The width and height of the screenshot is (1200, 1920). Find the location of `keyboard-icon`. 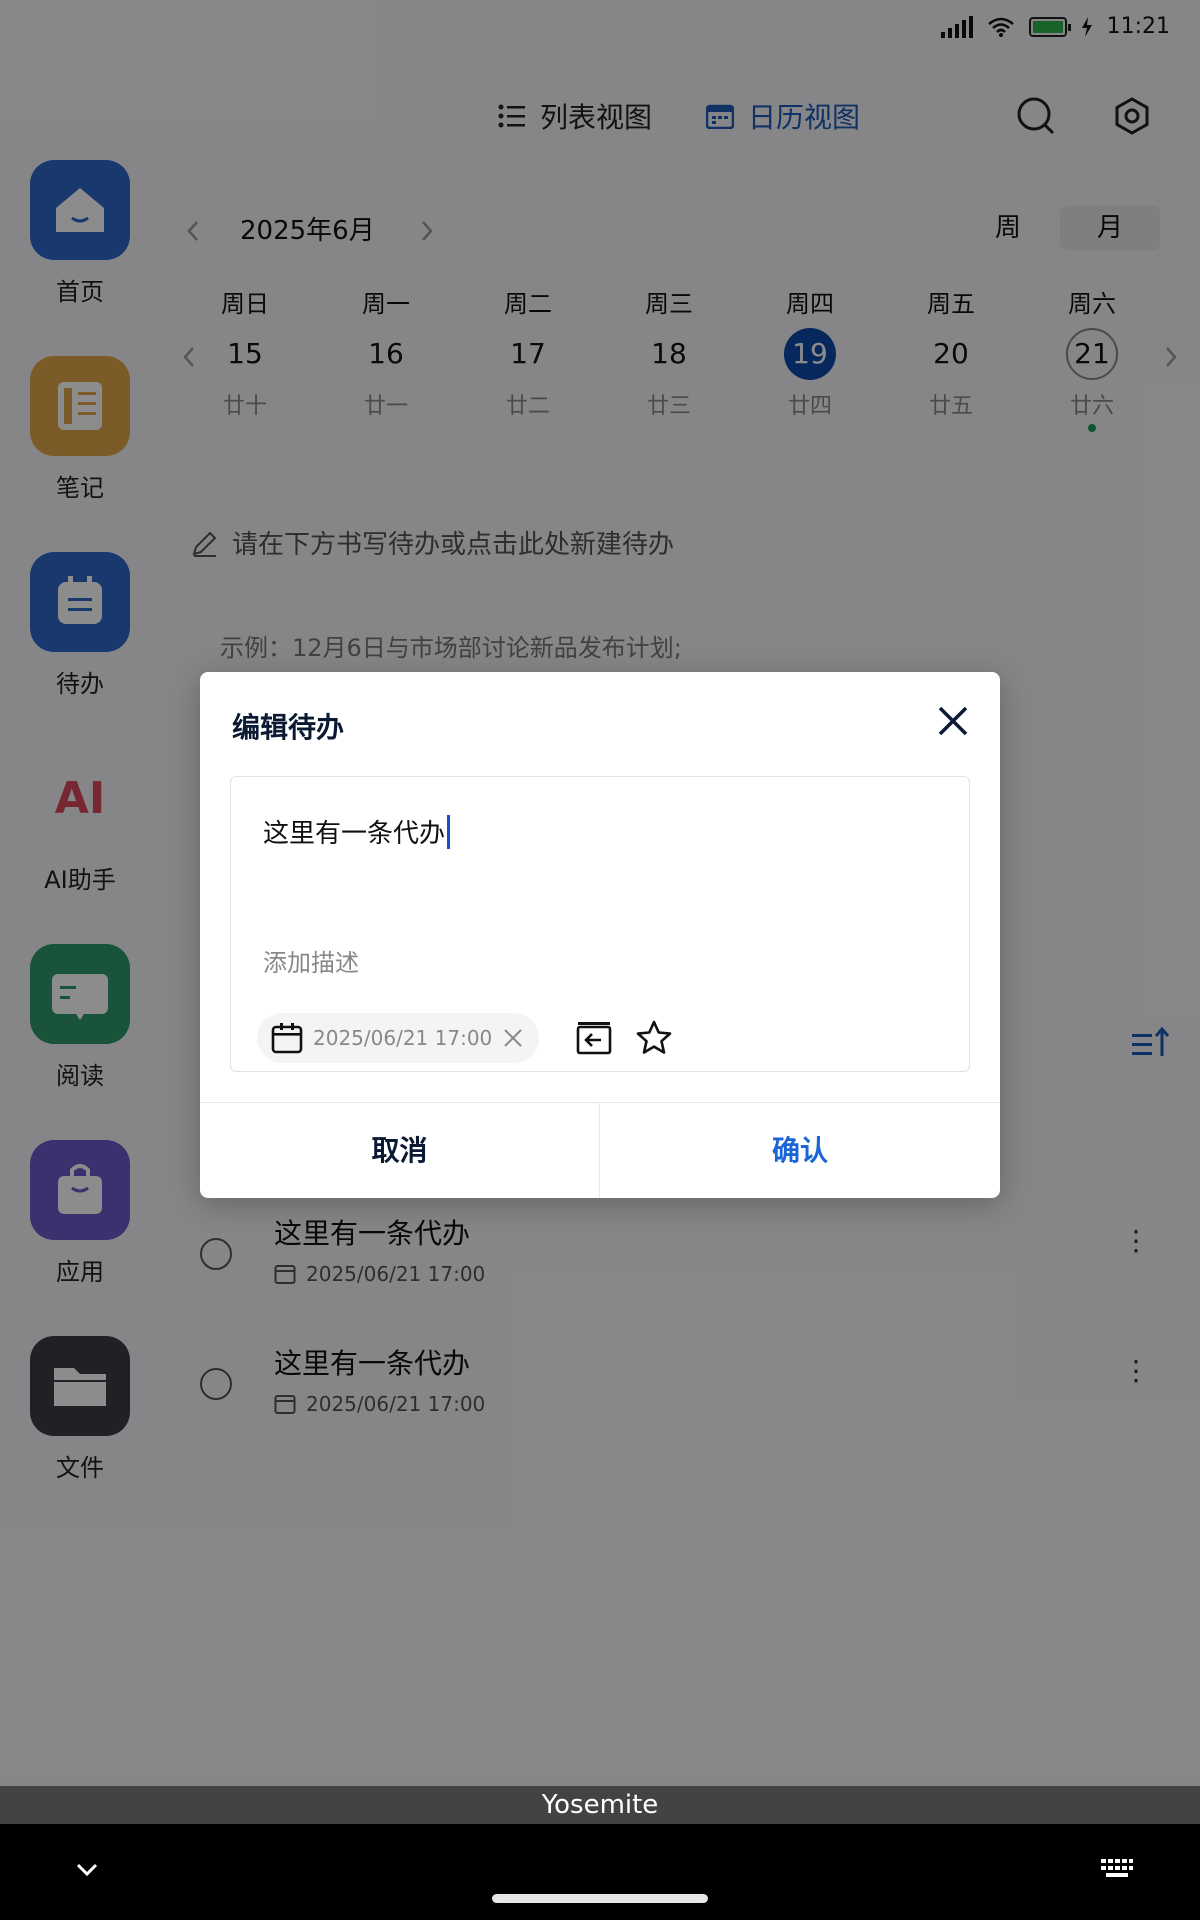

keyboard-icon is located at coordinates (1117, 1868).